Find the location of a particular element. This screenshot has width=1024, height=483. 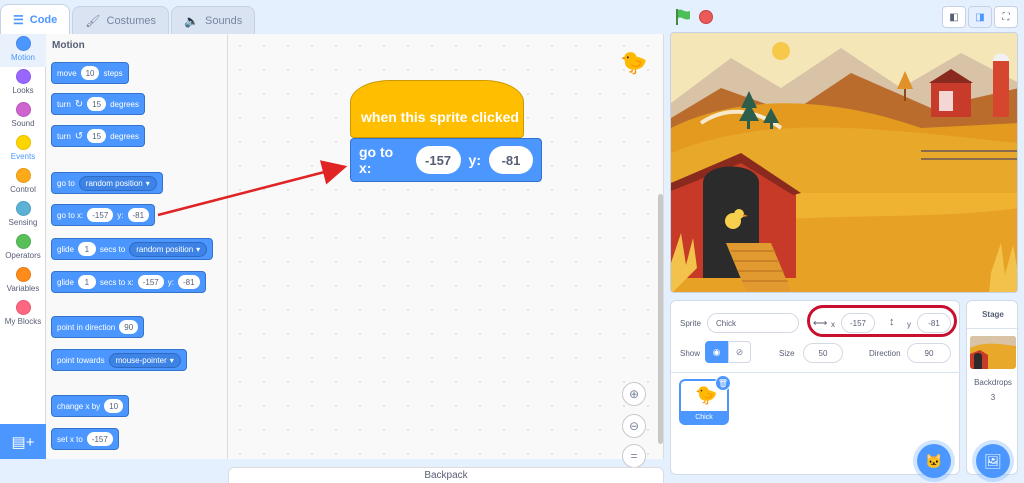

category-sensing: Sensing is located at coordinates (23, 215).